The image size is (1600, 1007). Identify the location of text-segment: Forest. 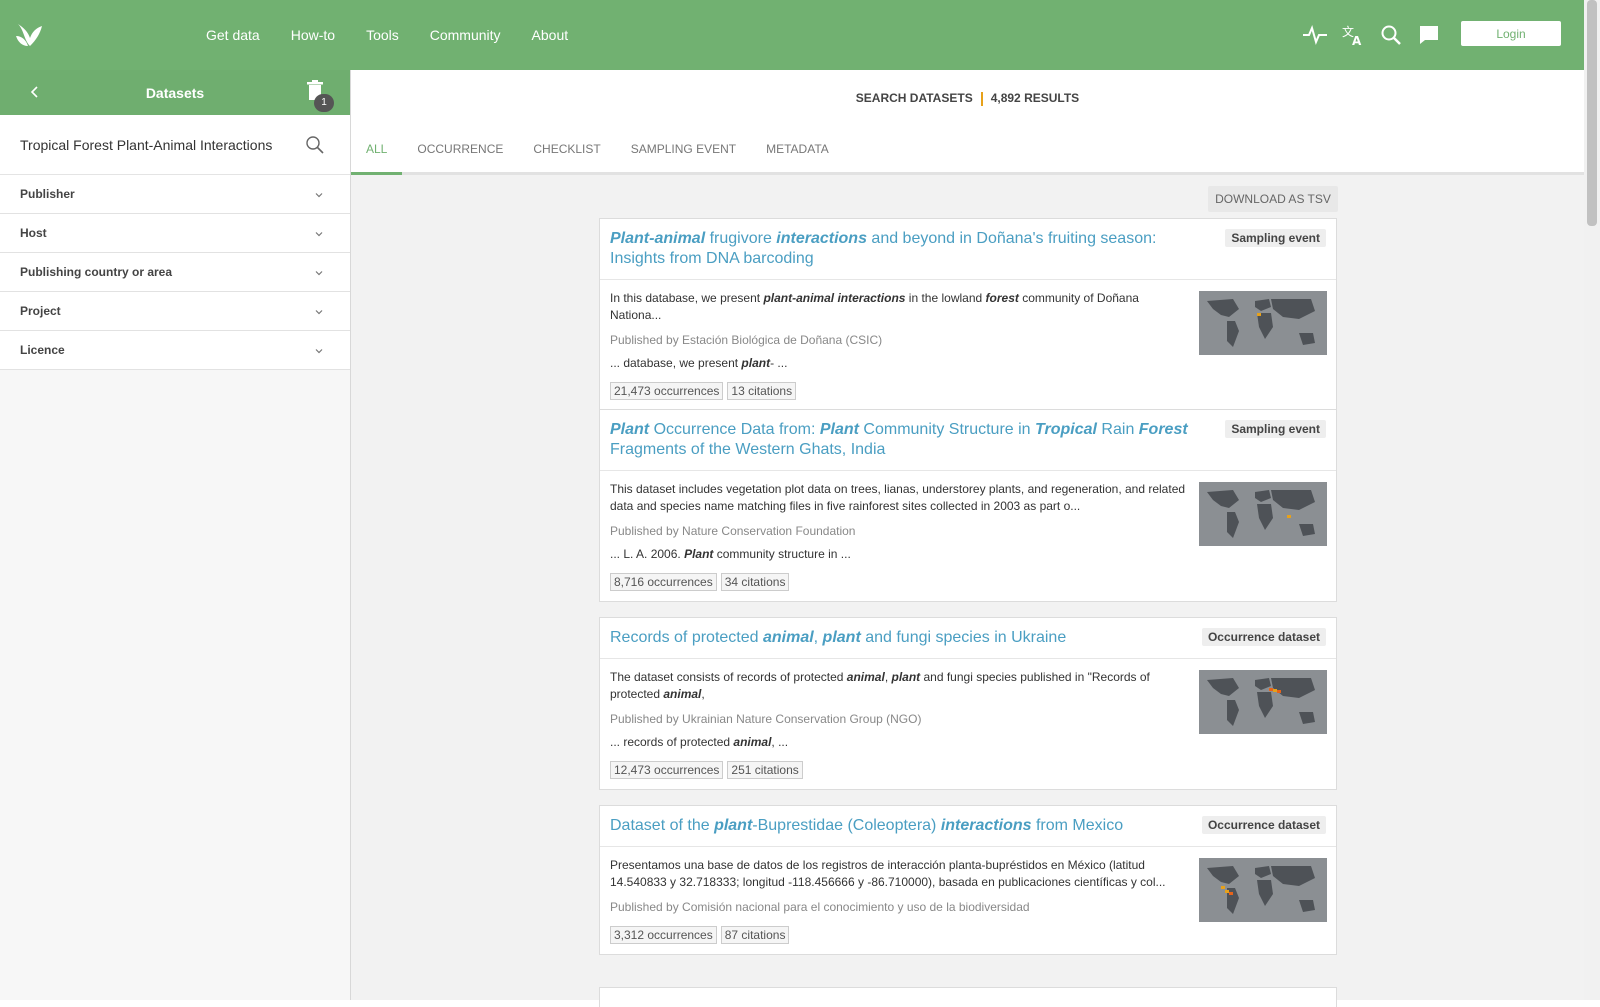
(1163, 429).